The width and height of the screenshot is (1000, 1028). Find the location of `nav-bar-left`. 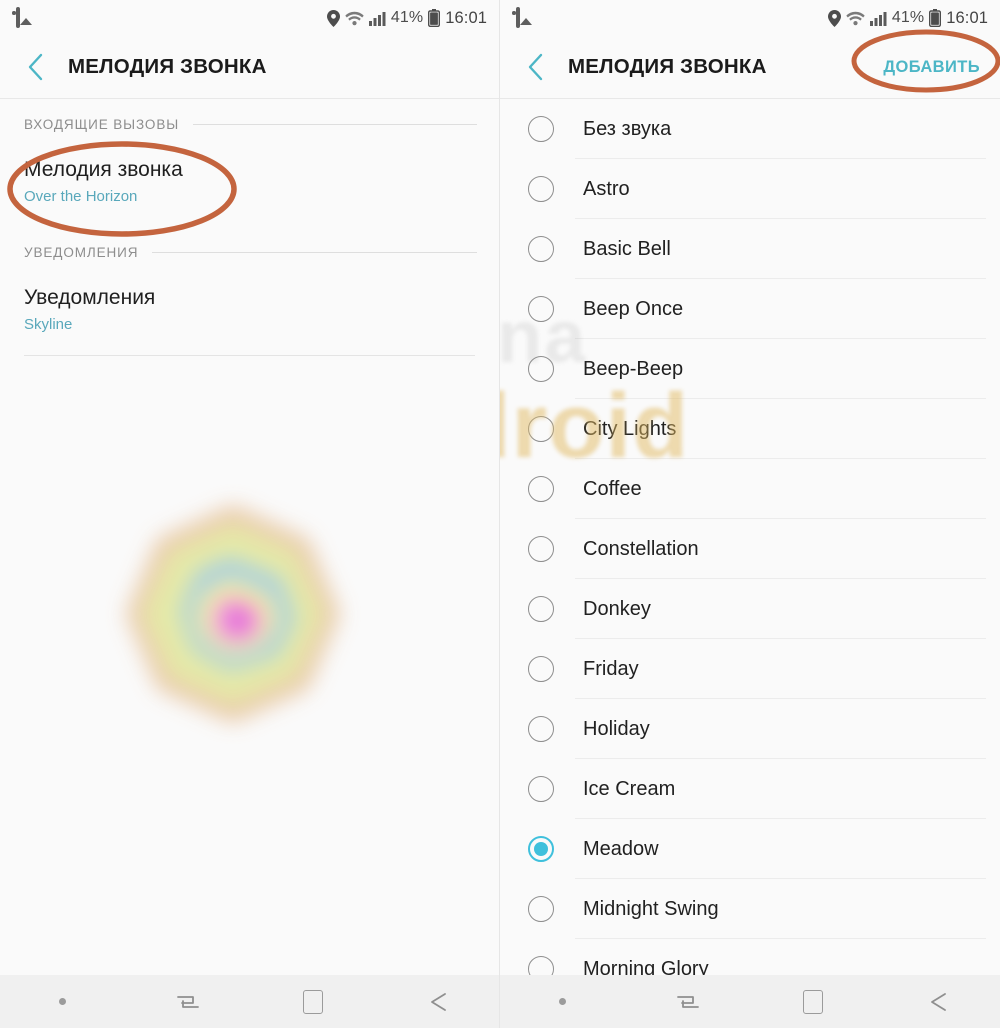

nav-bar-left is located at coordinates (249, 1001).